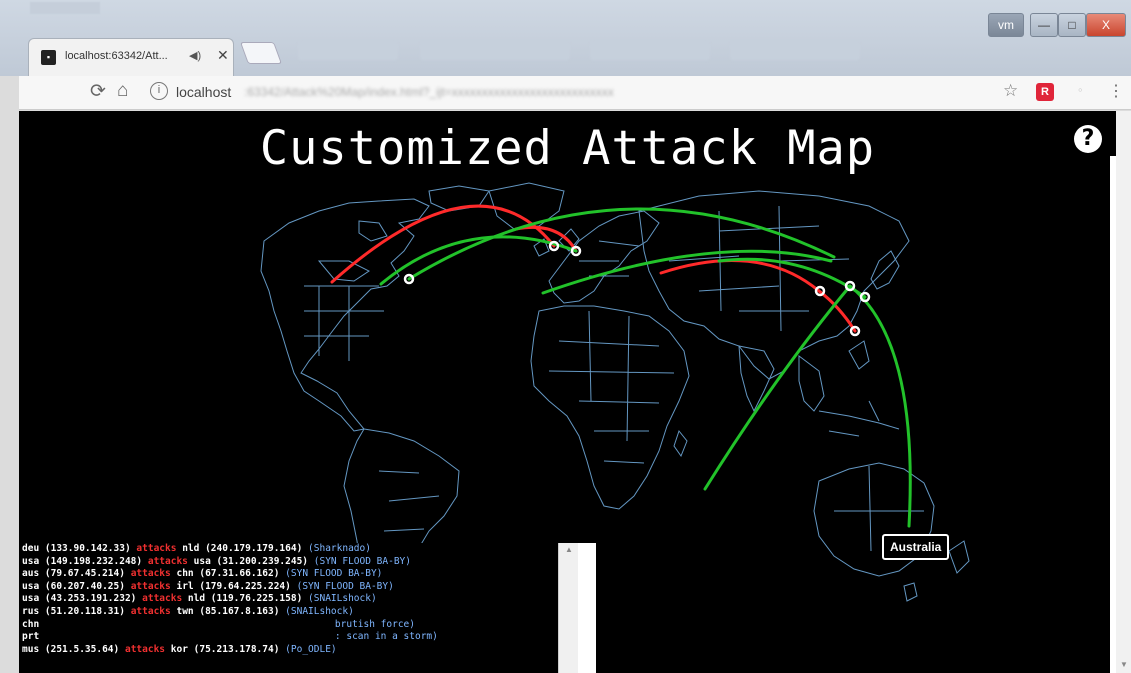 This screenshot has height=673, width=1131. Describe the element at coordinates (1044, 25) in the screenshot. I see `minimize-button: —` at that location.